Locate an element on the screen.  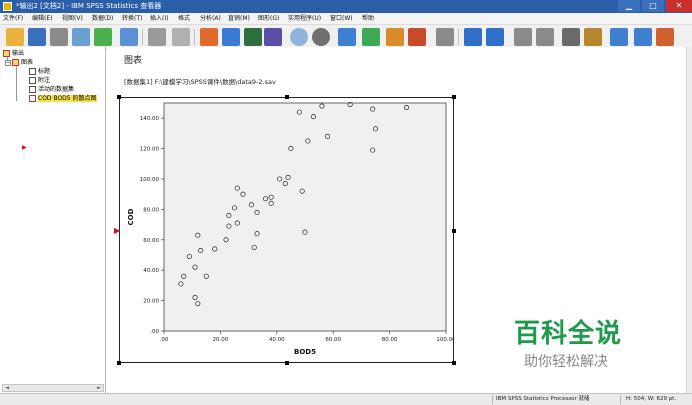
tree-connector is located at coordinates (16, 83).